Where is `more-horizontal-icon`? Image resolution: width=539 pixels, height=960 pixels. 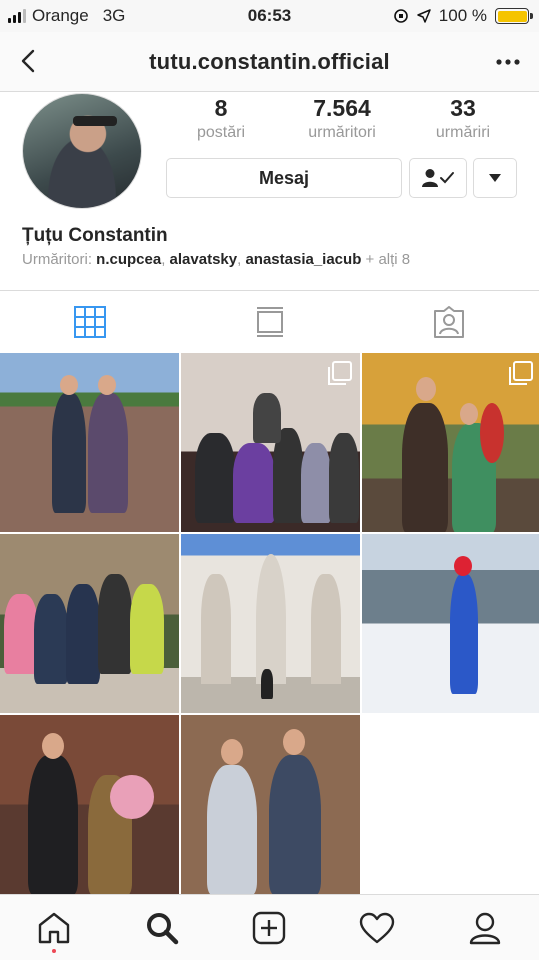 more-horizontal-icon is located at coordinates (508, 62).